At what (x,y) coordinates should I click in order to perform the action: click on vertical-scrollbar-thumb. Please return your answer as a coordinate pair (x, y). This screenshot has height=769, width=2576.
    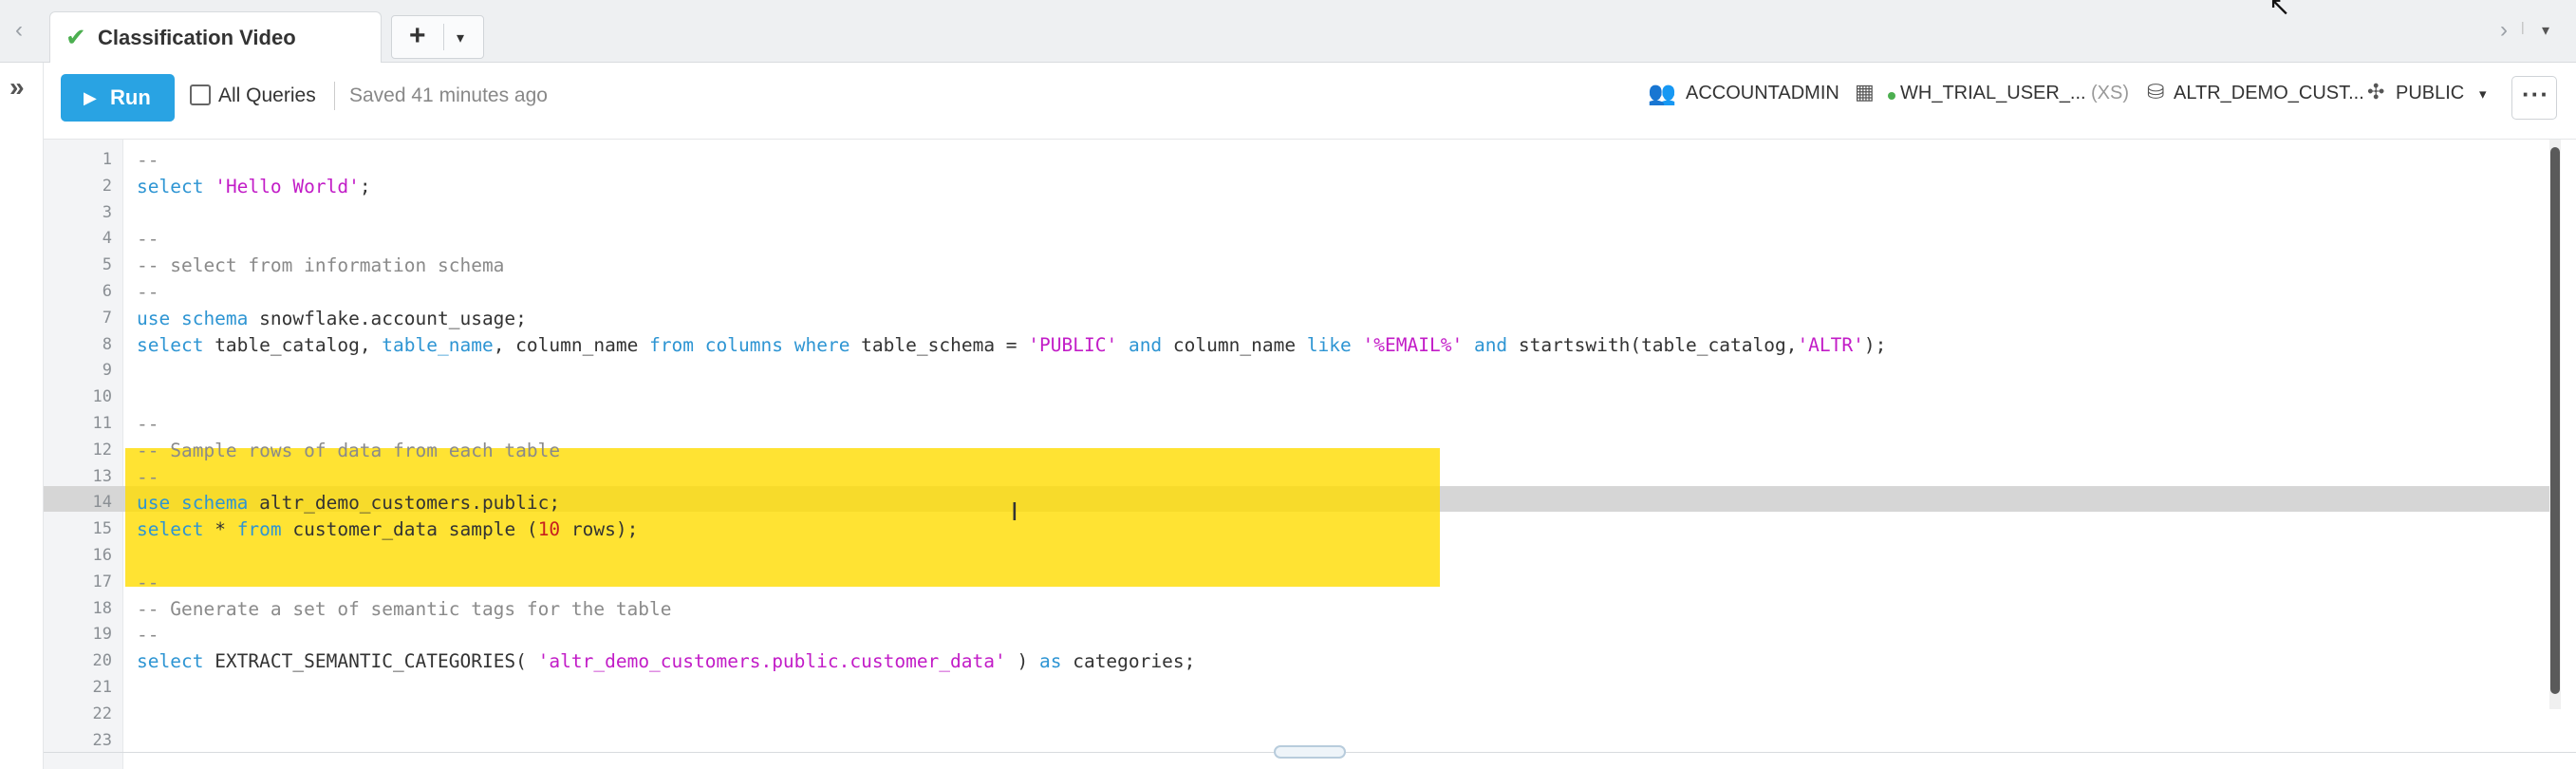
    Looking at the image, I should click on (2555, 421).